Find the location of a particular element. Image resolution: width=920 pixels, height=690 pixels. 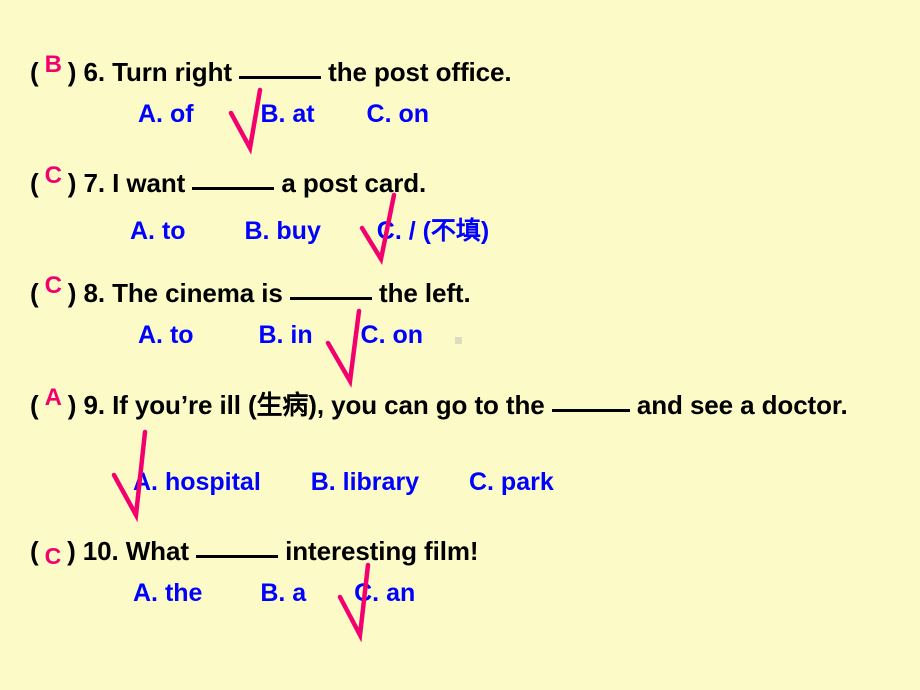

question-6-number: 6. is located at coordinates (94, 72).